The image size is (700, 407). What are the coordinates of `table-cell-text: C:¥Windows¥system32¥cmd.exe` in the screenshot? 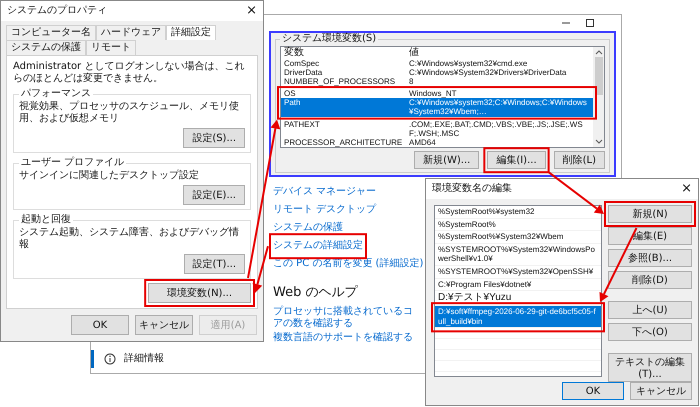 It's located at (468, 63).